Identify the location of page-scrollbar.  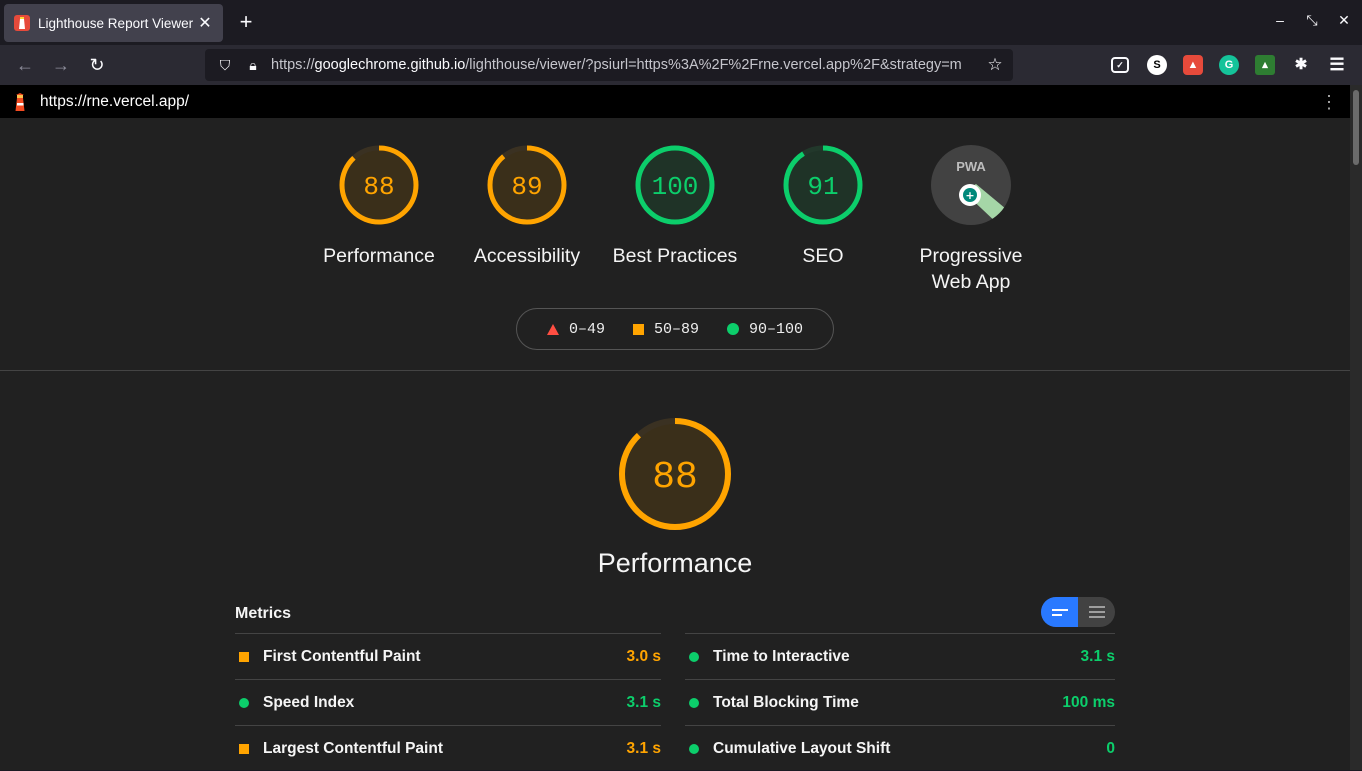
(1356, 427).